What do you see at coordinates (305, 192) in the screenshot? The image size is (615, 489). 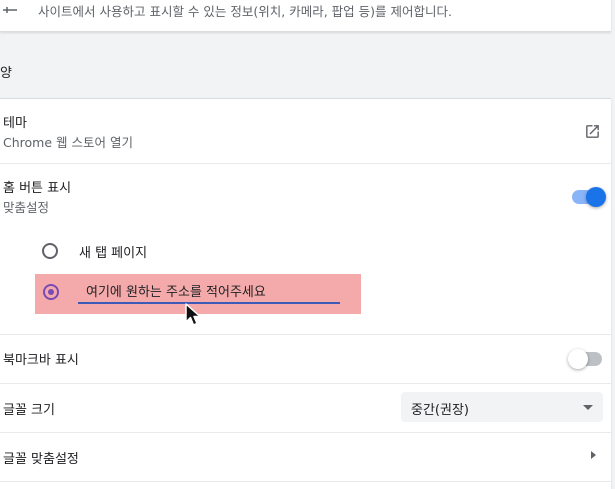 I see `home-button-row: 홈 버튼 표시 맞춤설정` at bounding box center [305, 192].